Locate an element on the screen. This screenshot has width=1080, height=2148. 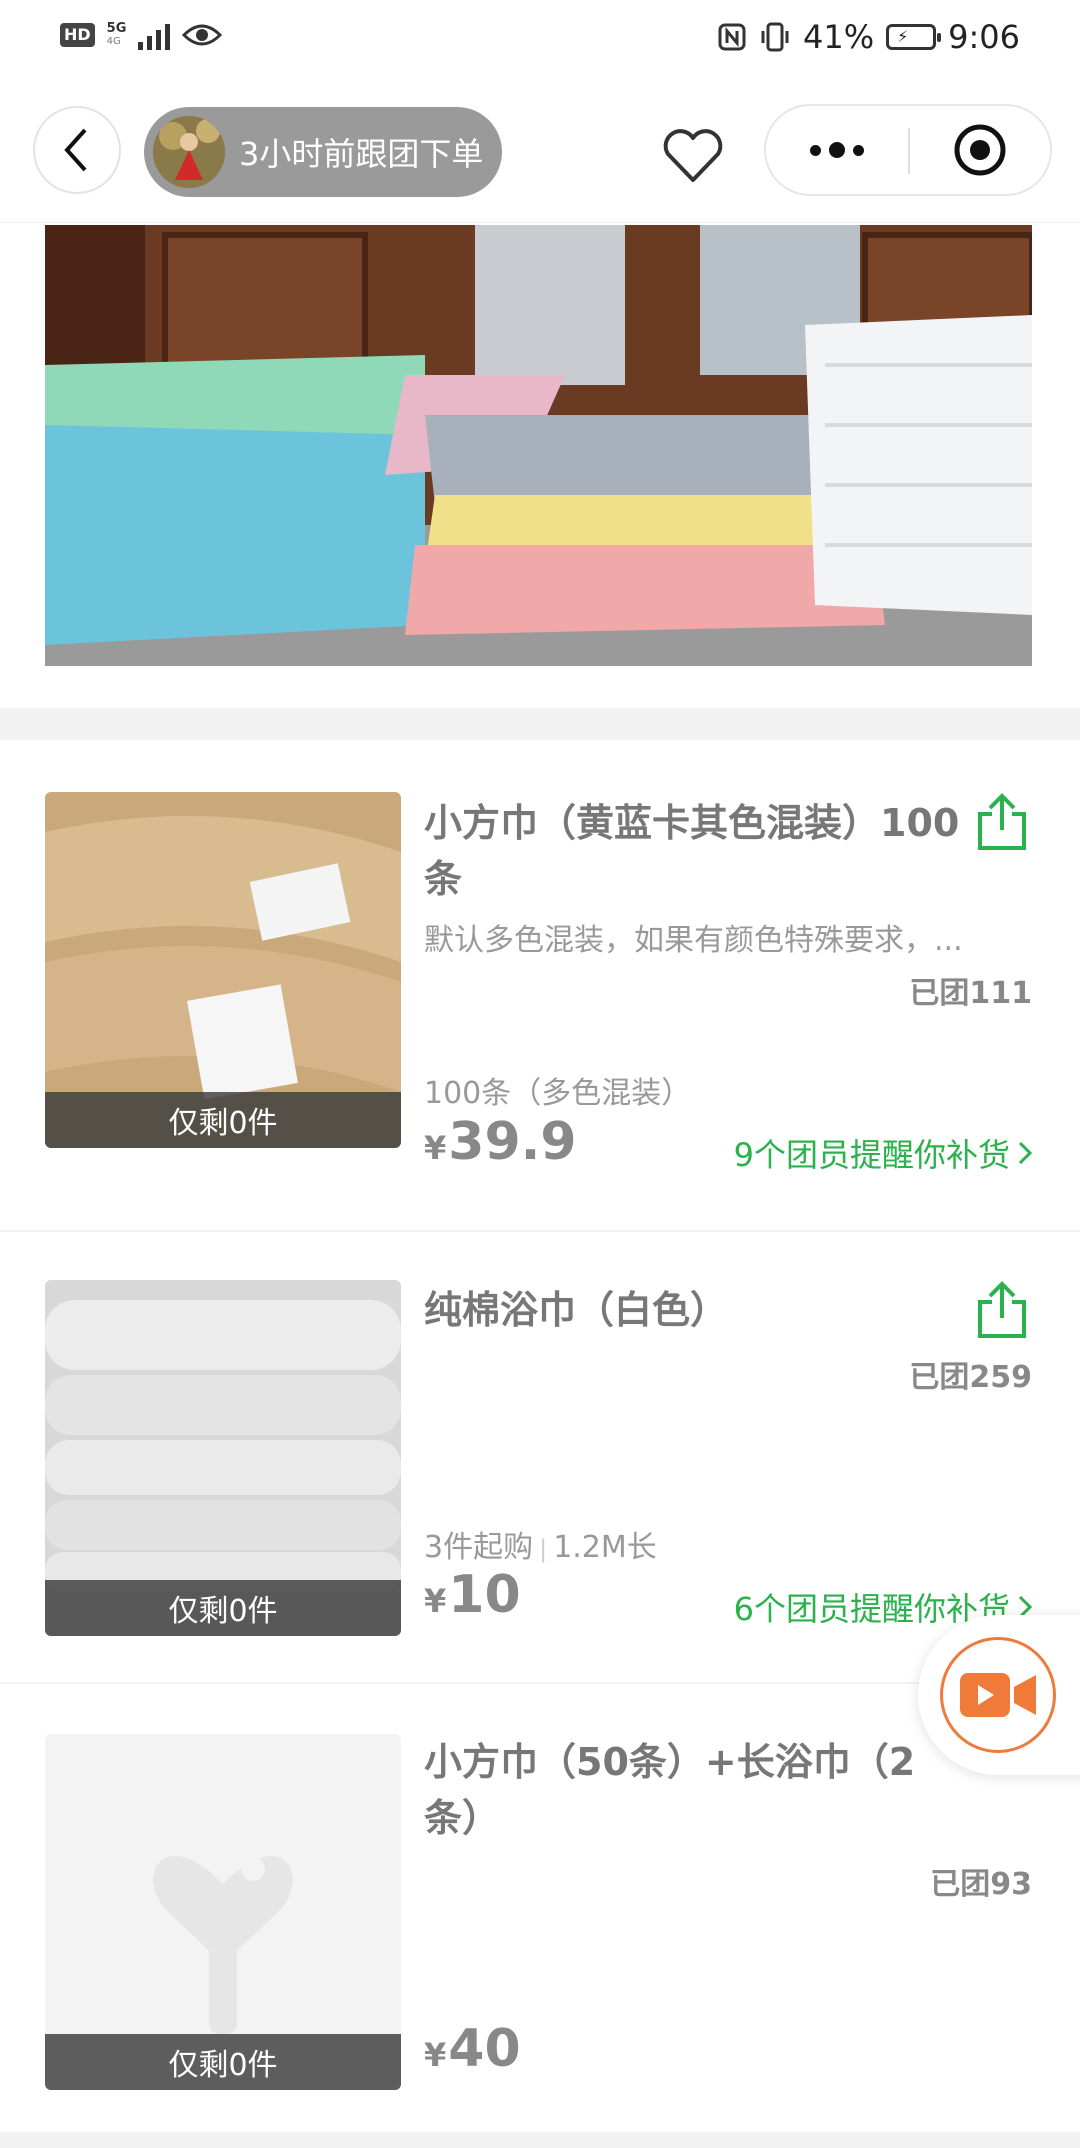
price-value: 10 is located at coordinates (484, 1595).